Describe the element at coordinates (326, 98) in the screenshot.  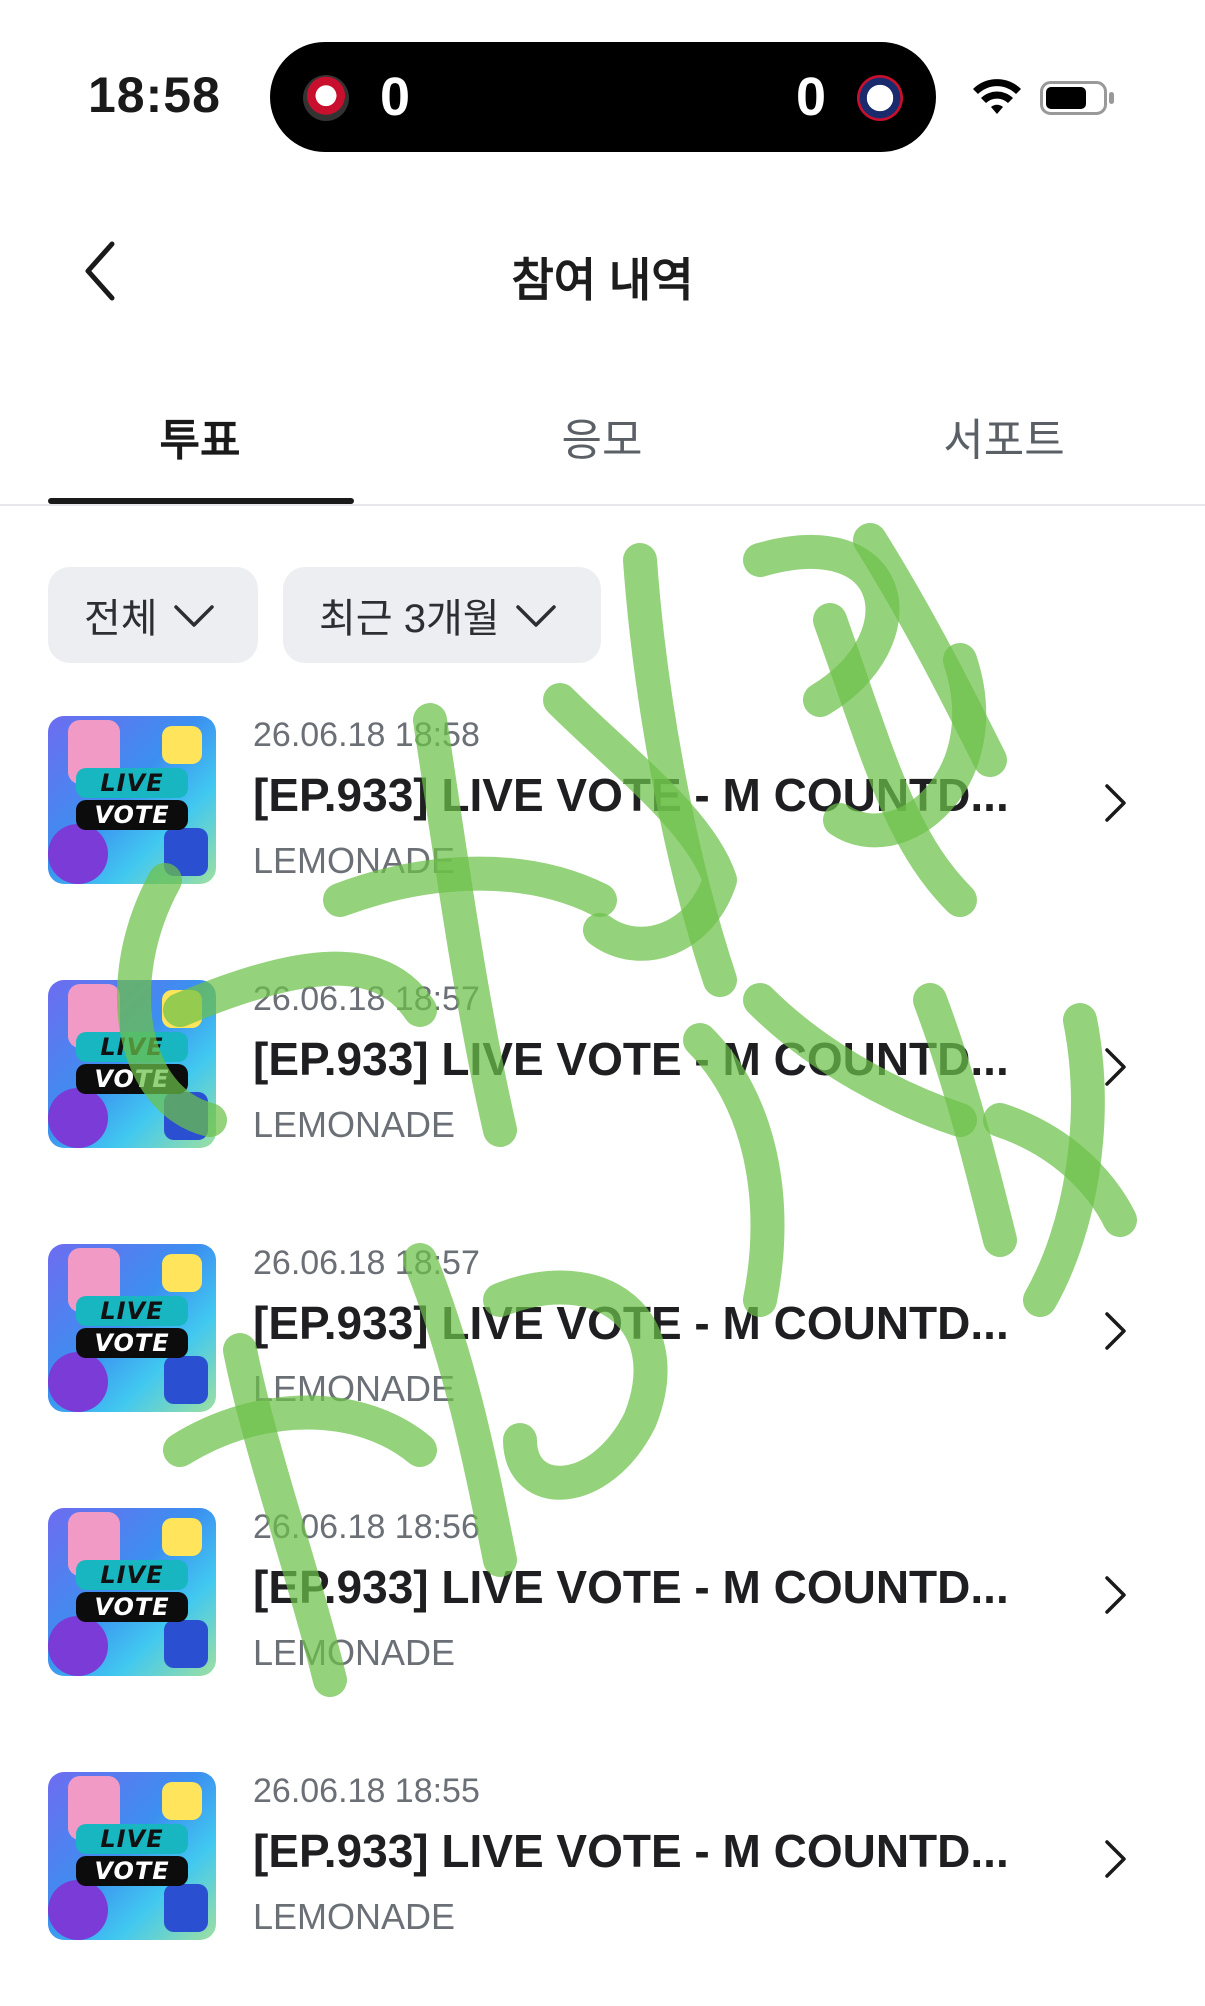
I see `kt-wiz-logo-icon` at that location.